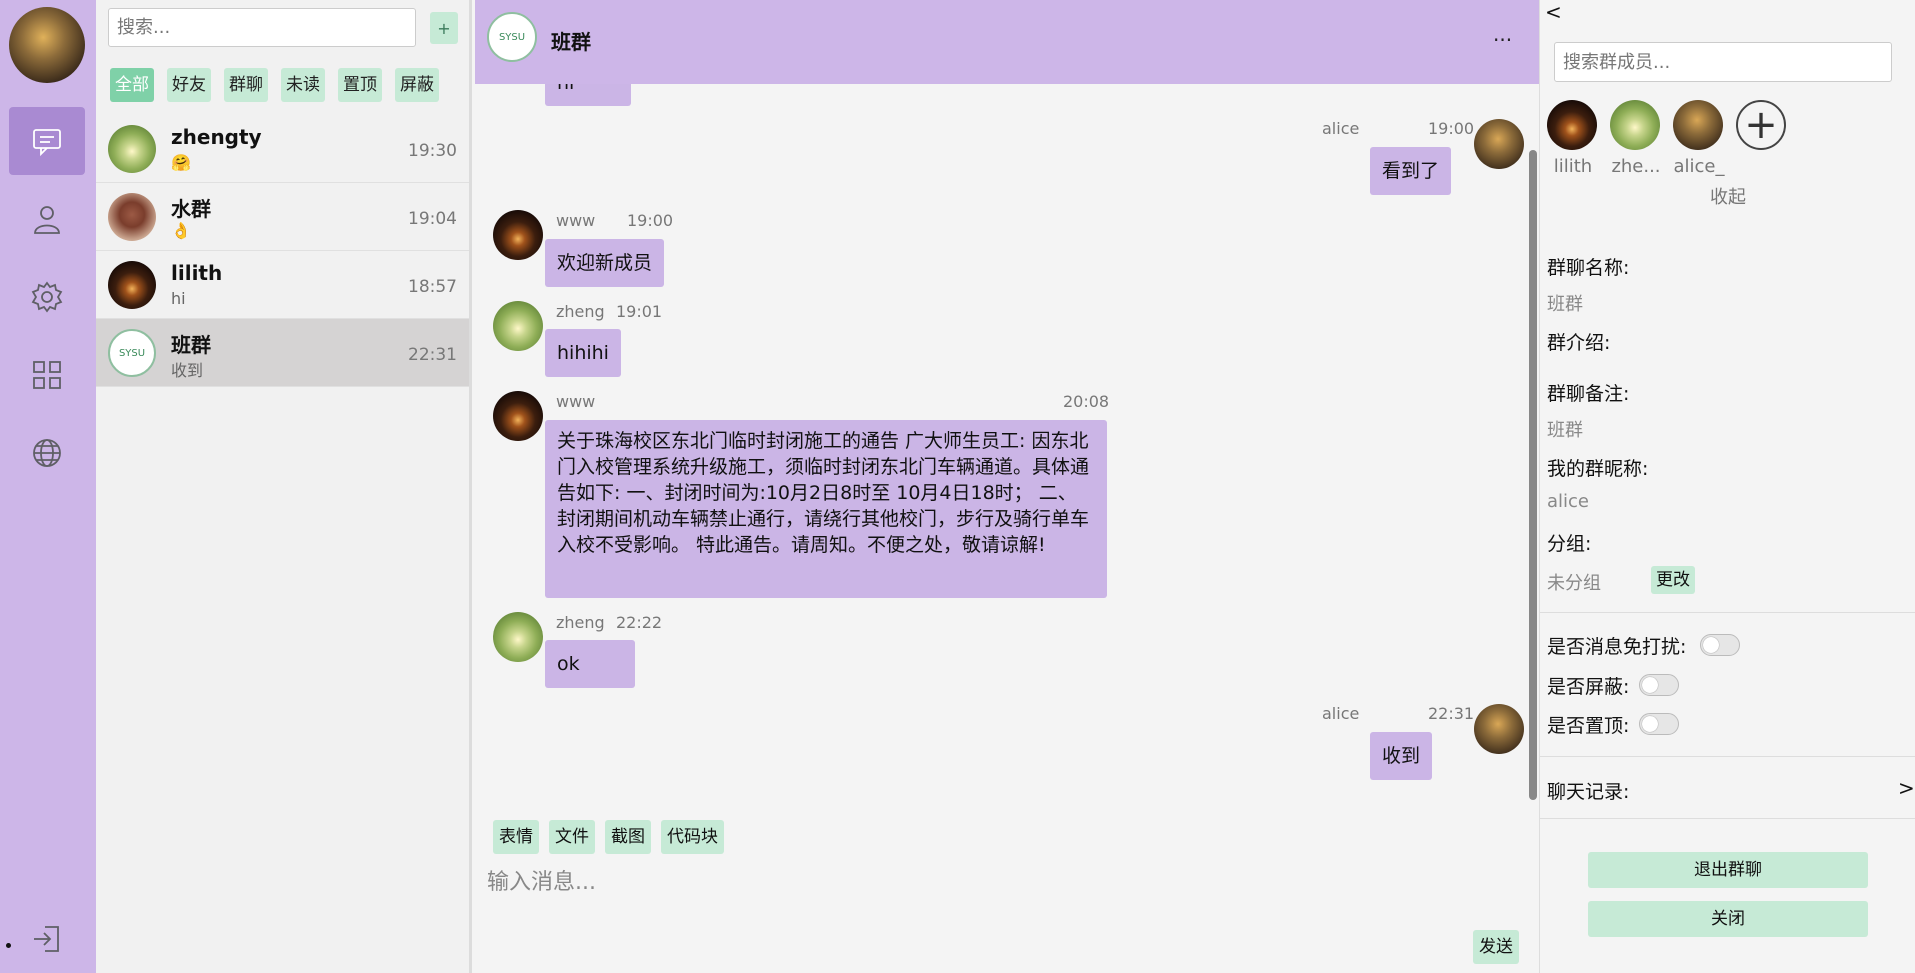  What do you see at coordinates (1659, 724) in the screenshot?
I see `pin-toggle` at bounding box center [1659, 724].